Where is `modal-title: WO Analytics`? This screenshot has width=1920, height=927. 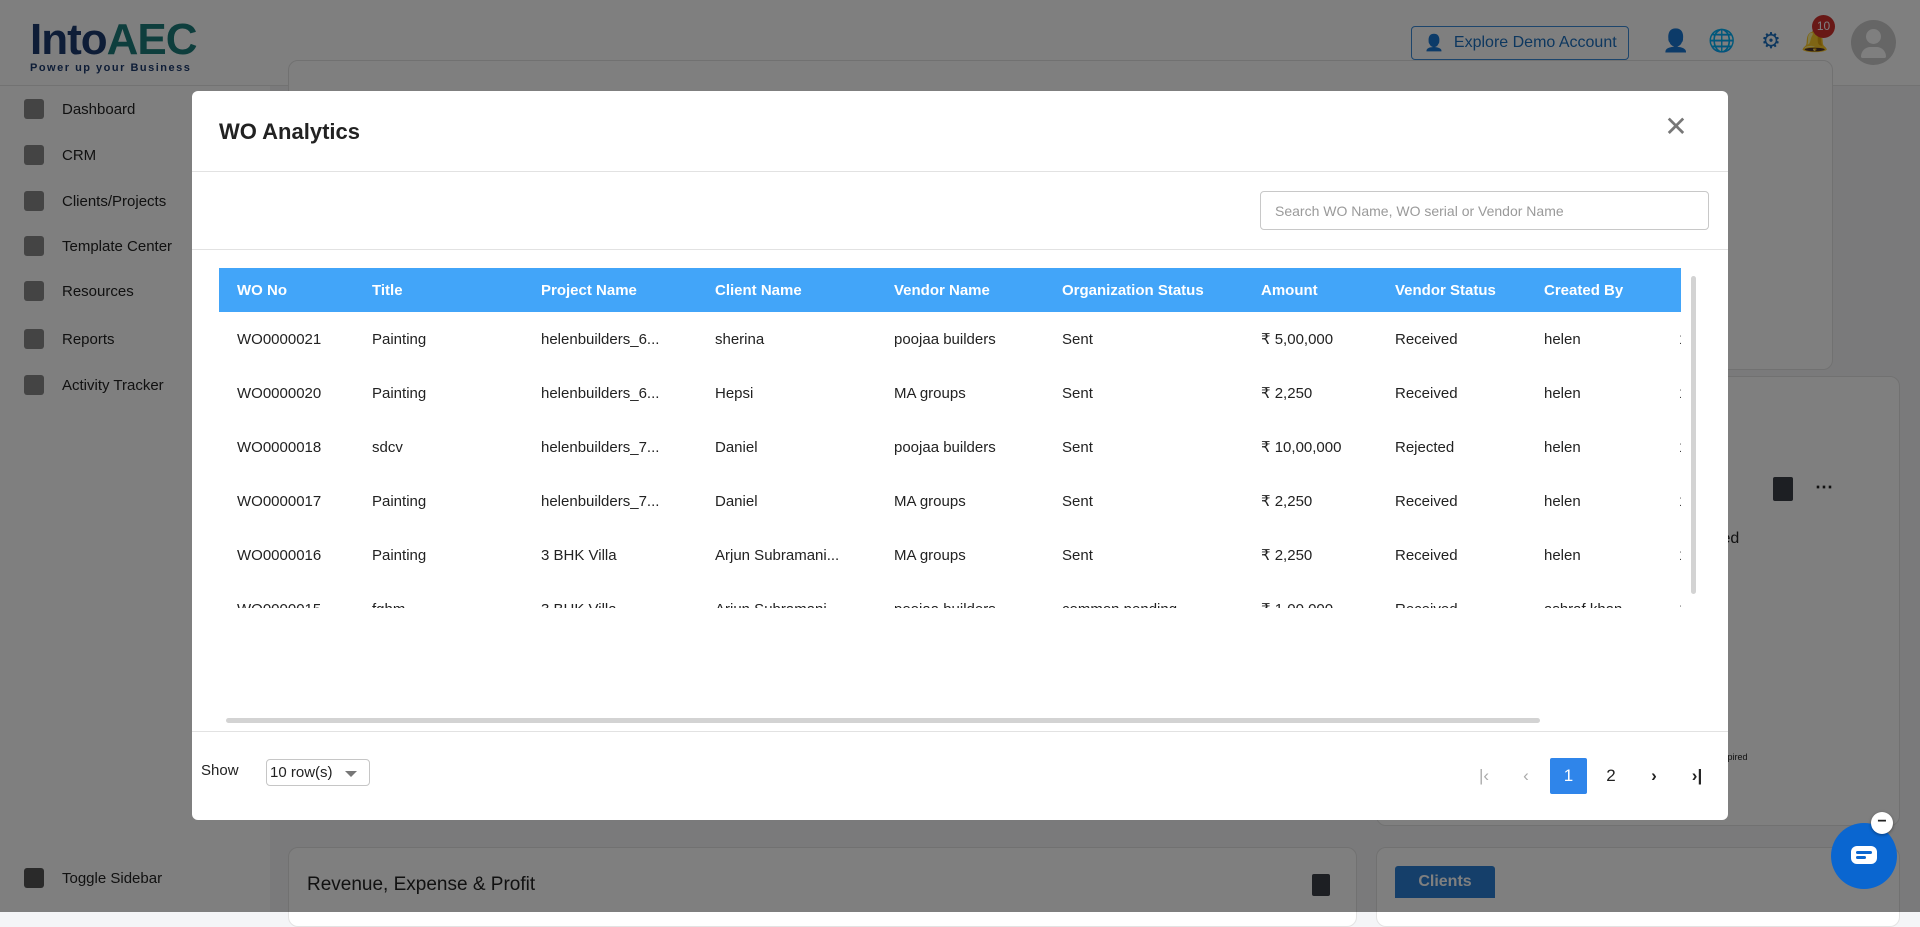
modal-title: WO Analytics is located at coordinates (289, 131).